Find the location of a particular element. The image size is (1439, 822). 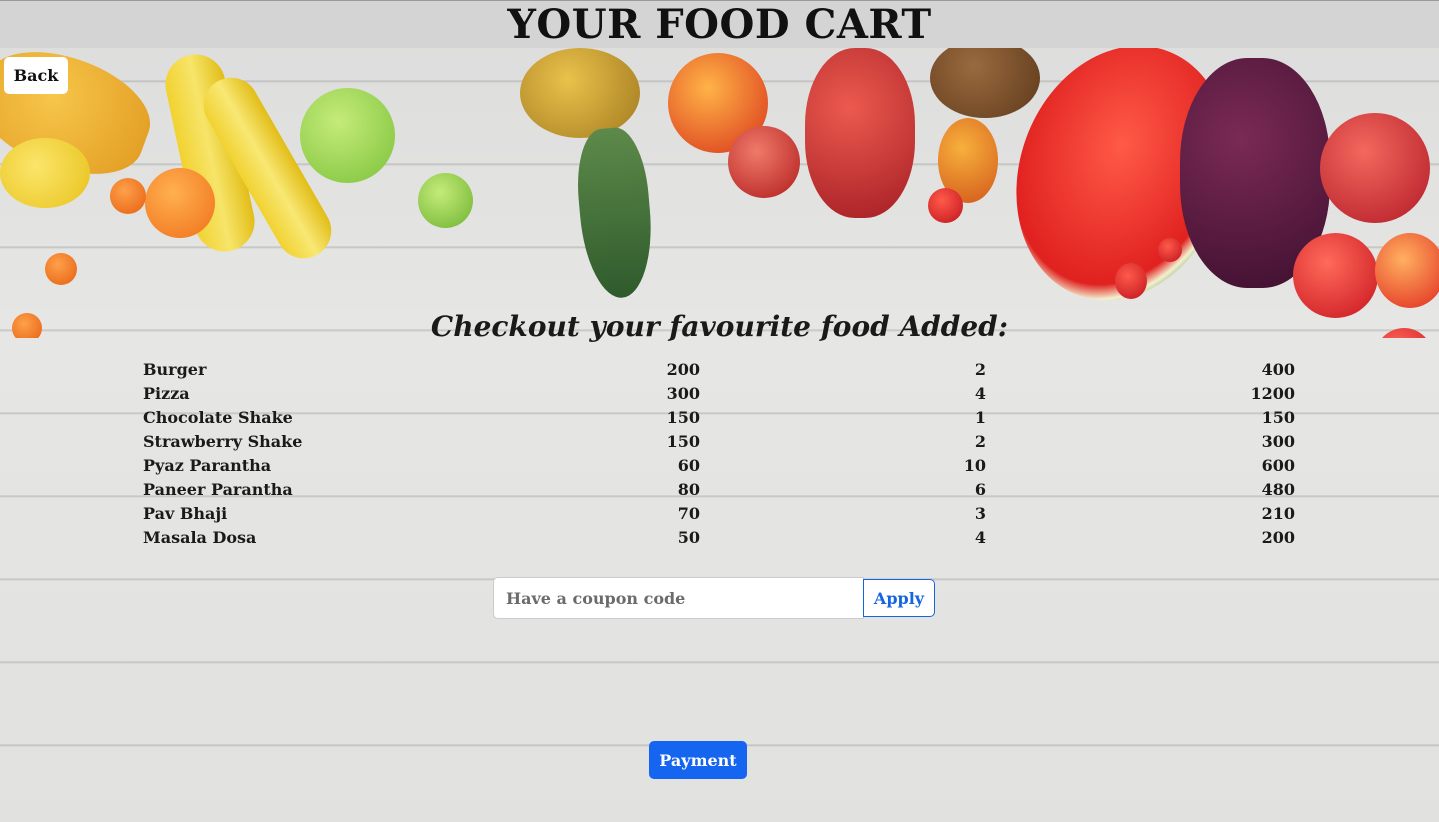

item-price: 200 is located at coordinates (683, 369).